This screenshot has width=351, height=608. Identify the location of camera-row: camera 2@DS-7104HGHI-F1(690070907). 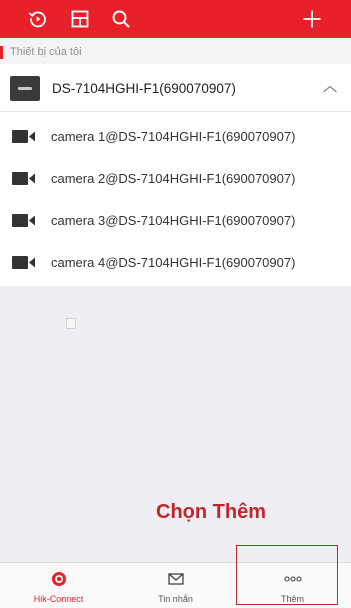
(175, 179).